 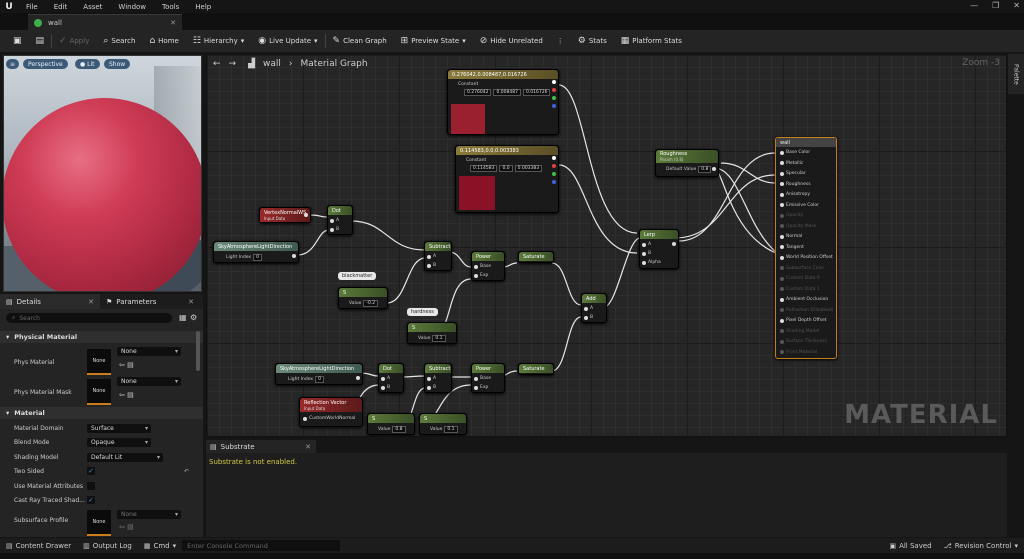 I want to click on menu-edit: Edit, so click(x=61, y=7).